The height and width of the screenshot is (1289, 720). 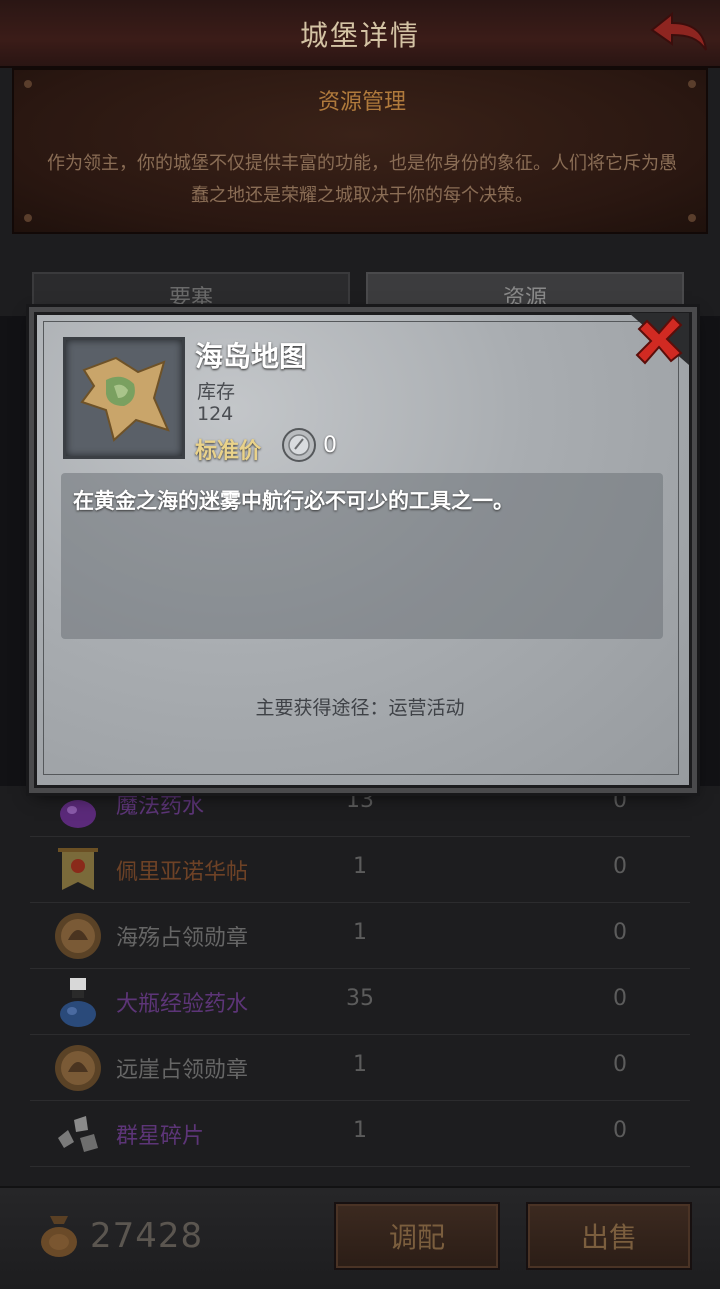 I want to click on stock-label: 库存, so click(x=216, y=392).